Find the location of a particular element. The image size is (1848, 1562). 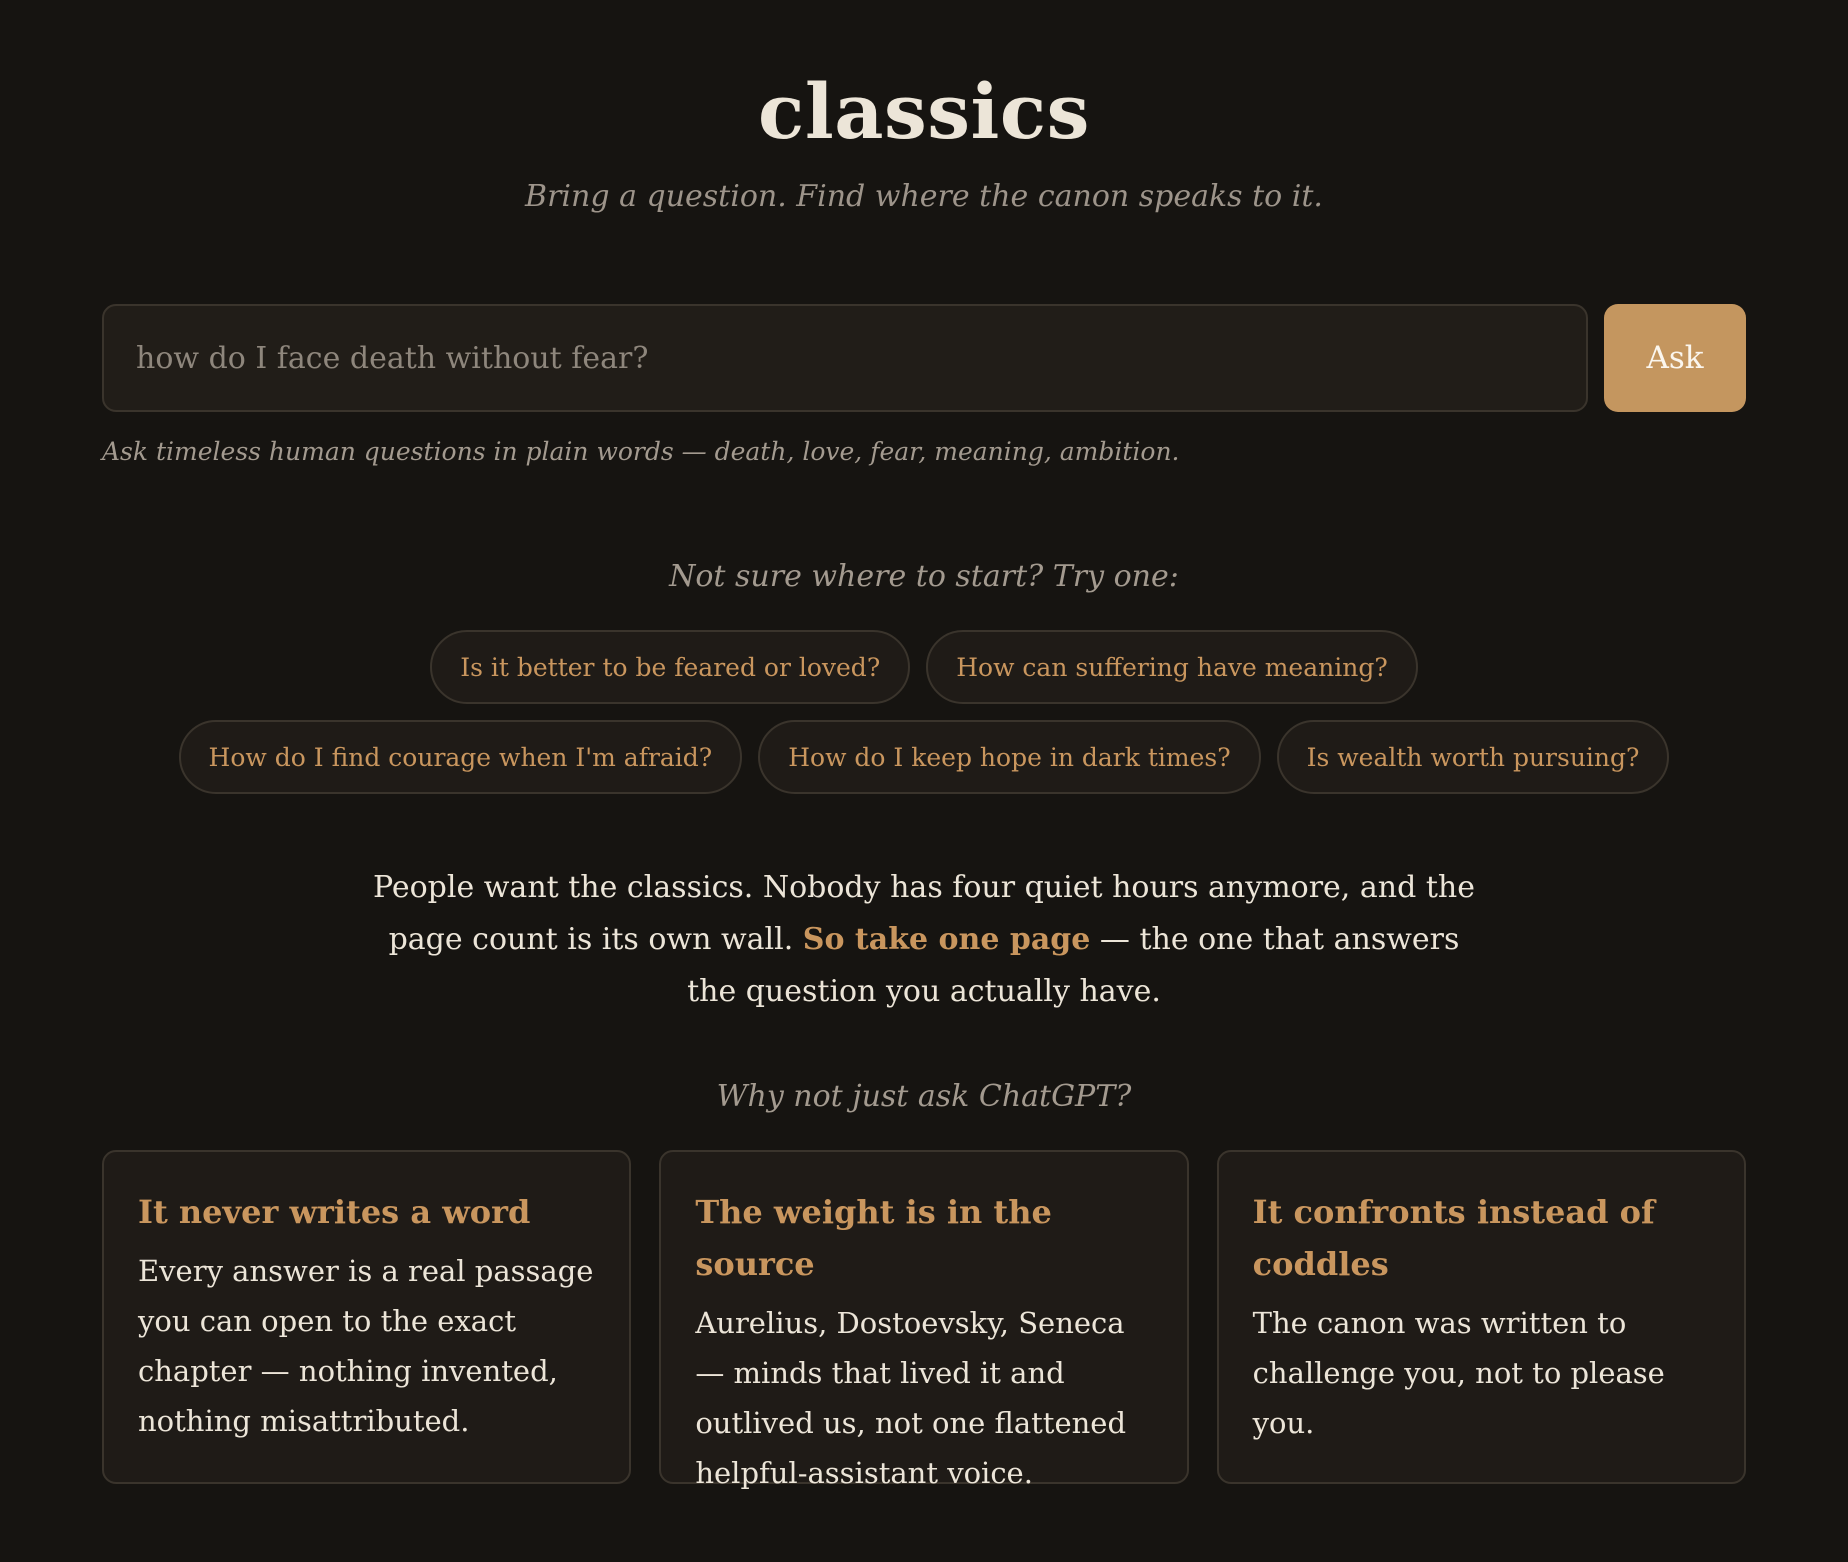

why-label: Why not just ask ChatGPT? is located at coordinates (924, 1096).